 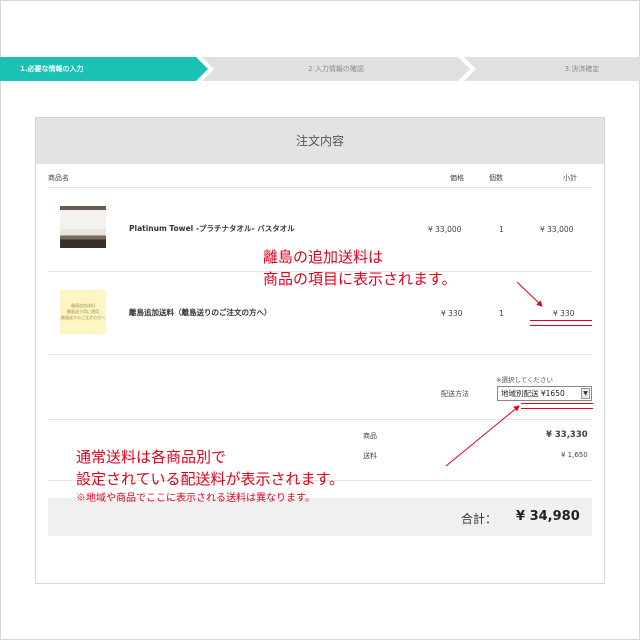 What do you see at coordinates (455, 394) in the screenshot?
I see `shipping-method-label: 配送方法` at bounding box center [455, 394].